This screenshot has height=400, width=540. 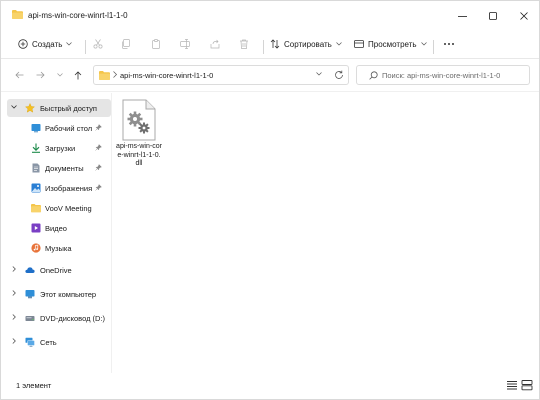 What do you see at coordinates (139, 155) in the screenshot?
I see `file-name: api-ms-win-core-winrt-l1-1-0.dll` at bounding box center [139, 155].